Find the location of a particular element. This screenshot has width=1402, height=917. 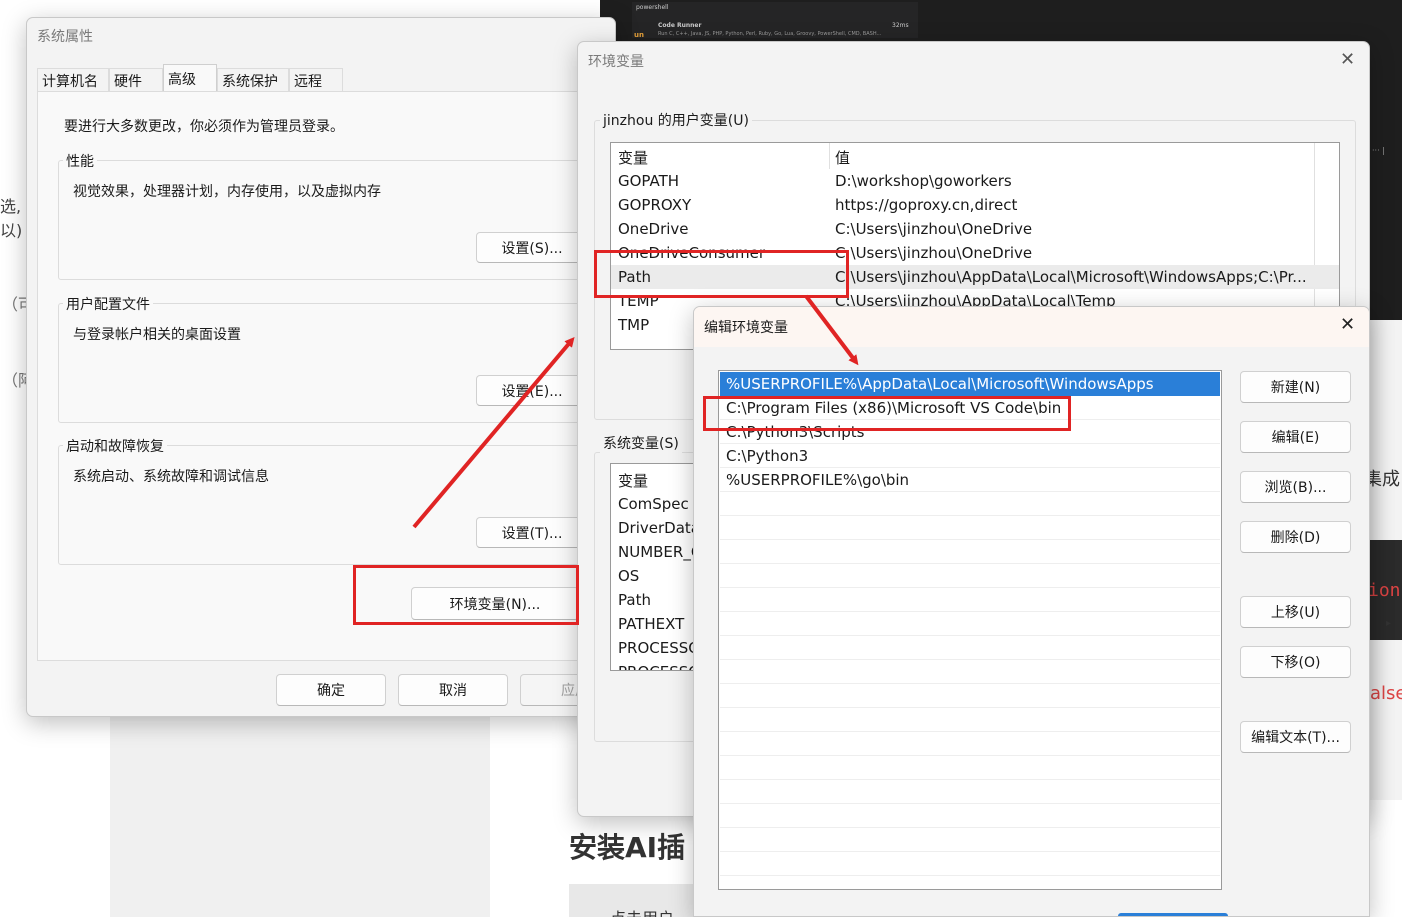

tab-system-protection: 系统保护 is located at coordinates (253, 80).